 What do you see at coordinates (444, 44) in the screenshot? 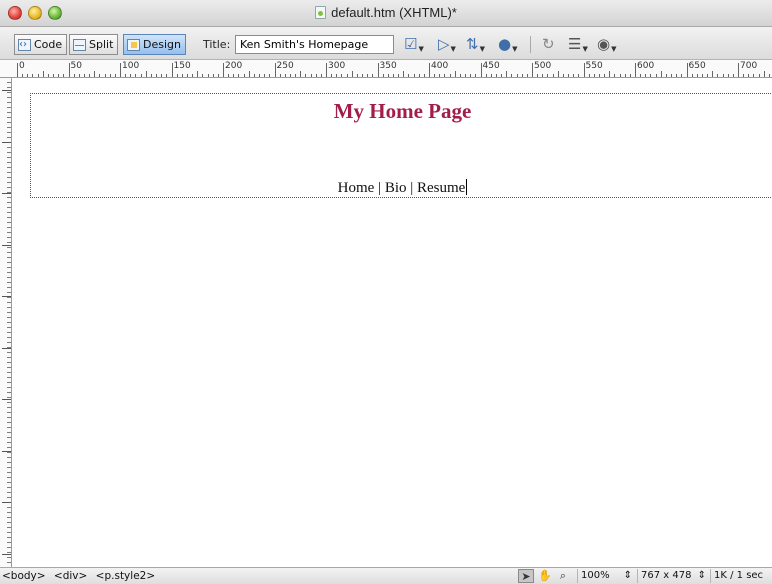
I see `file-management-icon: ▷` at bounding box center [444, 44].